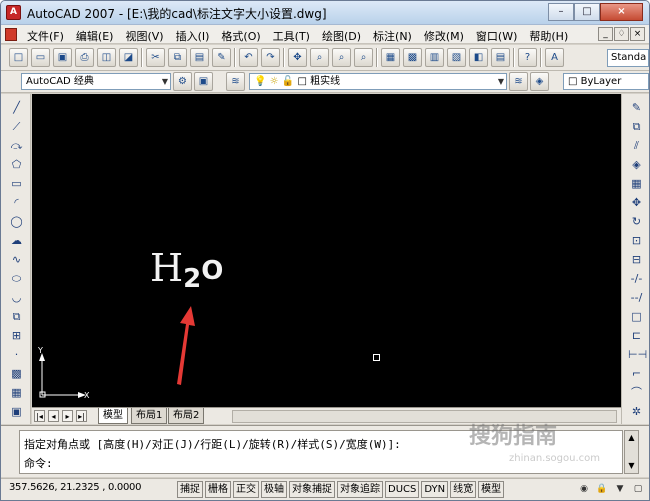  I want to click on properties-icon: ▦, so click(390, 57).